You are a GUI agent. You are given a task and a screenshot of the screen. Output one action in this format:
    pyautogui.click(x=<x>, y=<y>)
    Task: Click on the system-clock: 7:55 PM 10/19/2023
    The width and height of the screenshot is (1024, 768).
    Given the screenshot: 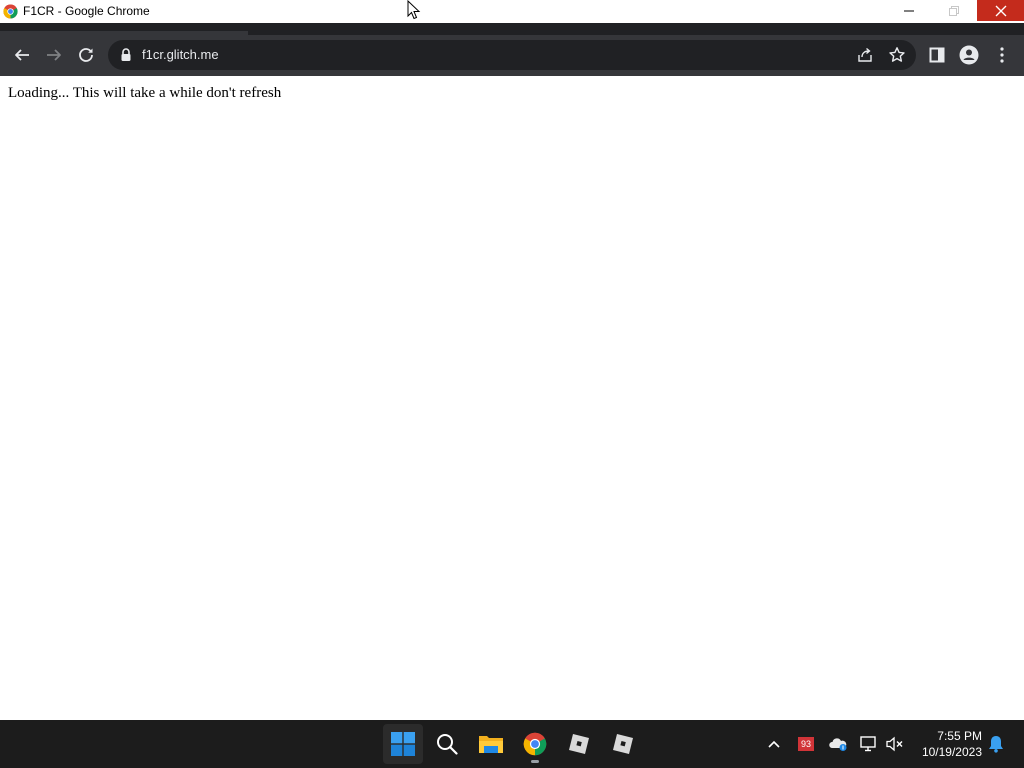 What is the action you would take?
    pyautogui.click(x=947, y=744)
    